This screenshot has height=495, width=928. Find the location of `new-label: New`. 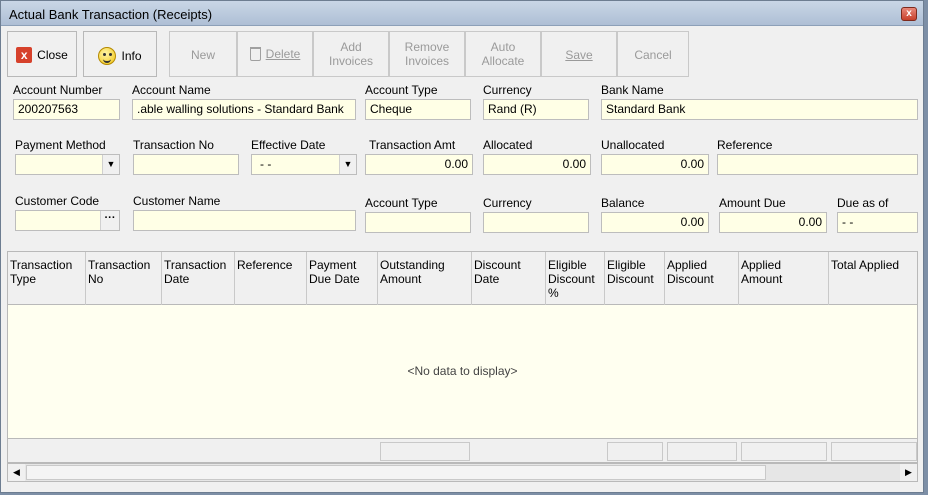

new-label: New is located at coordinates (202, 55).